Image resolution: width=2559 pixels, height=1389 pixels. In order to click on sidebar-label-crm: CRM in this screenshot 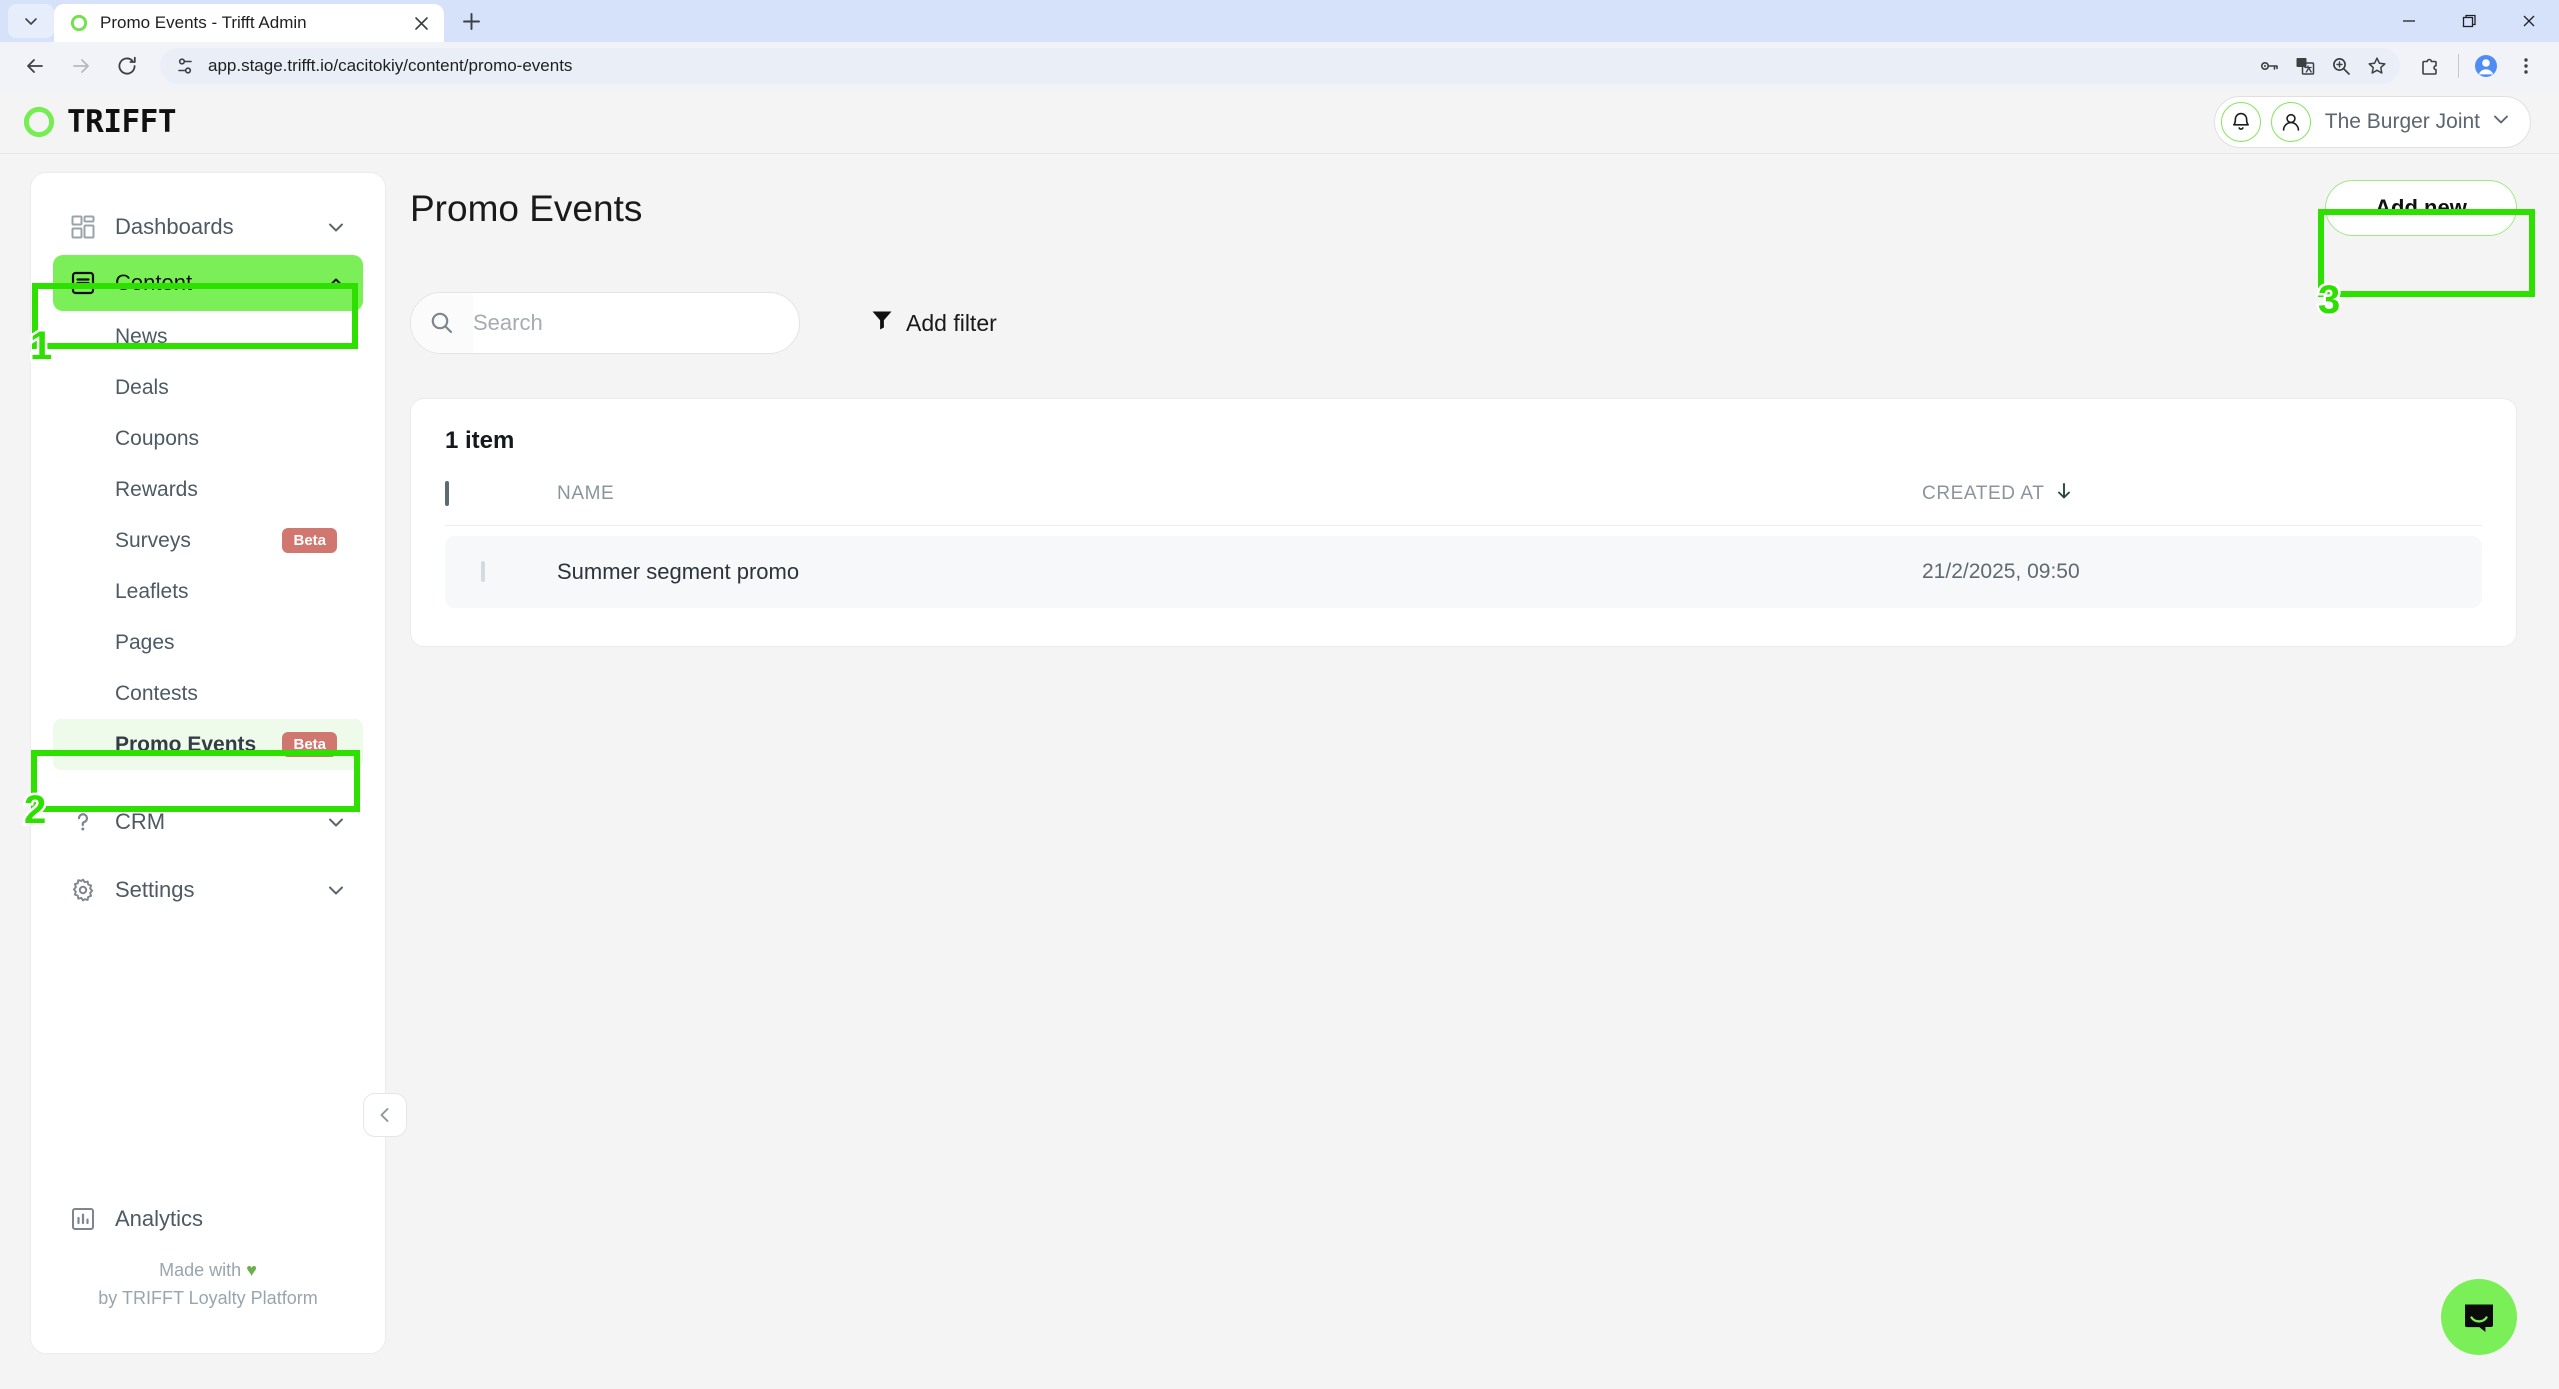, I will do `click(140, 821)`.